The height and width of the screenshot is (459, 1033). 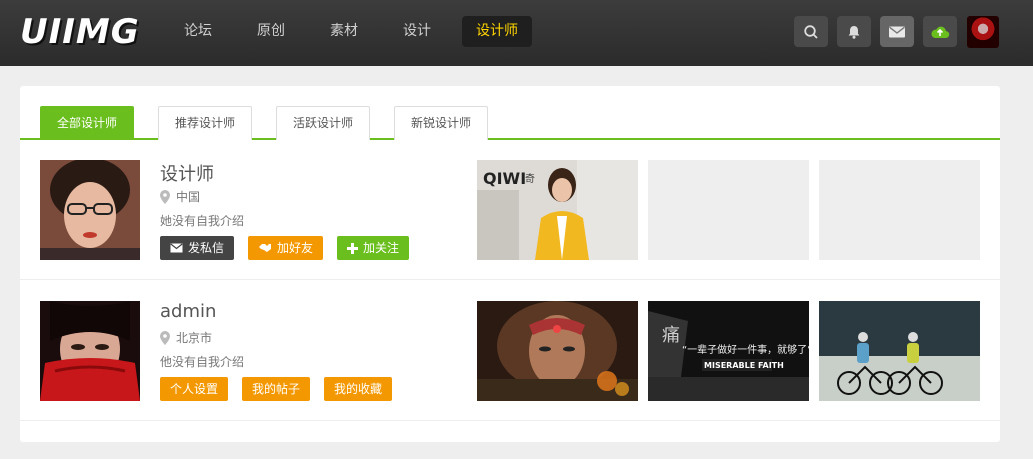 I want to click on search-icon, so click(x=811, y=31).